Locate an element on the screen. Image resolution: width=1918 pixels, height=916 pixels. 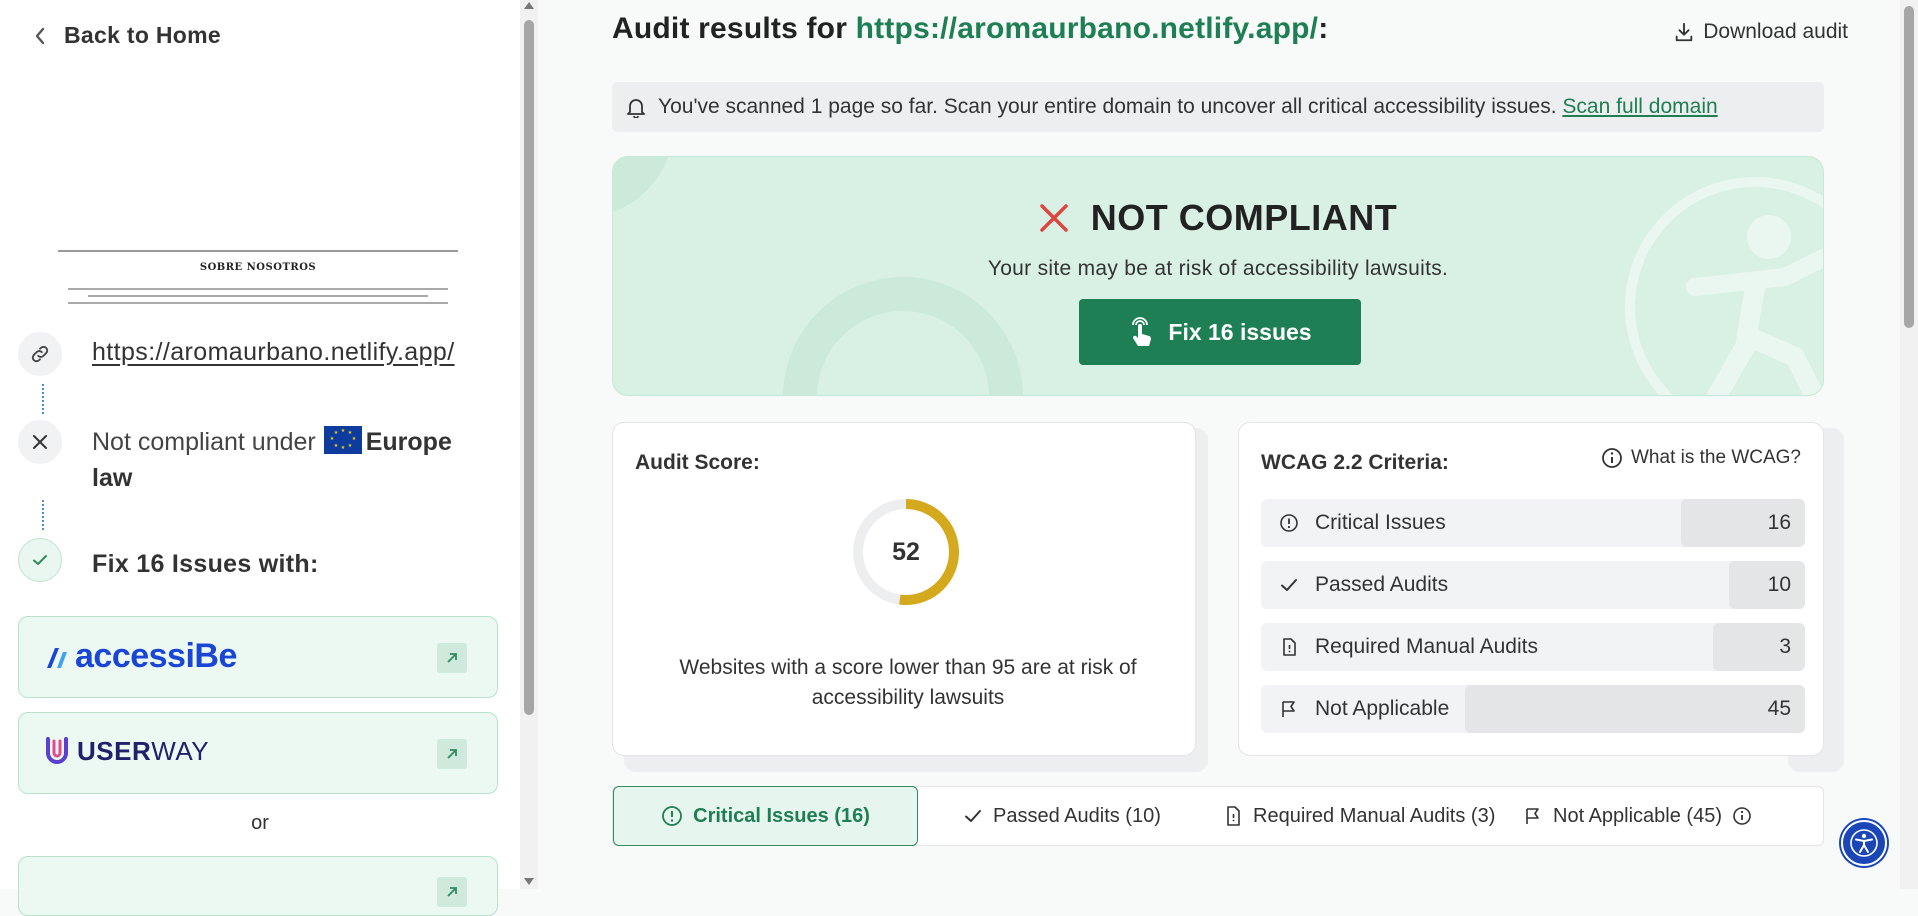
criteria-row-not-applicable: Not Applicable 45 is located at coordinates (1533, 709).